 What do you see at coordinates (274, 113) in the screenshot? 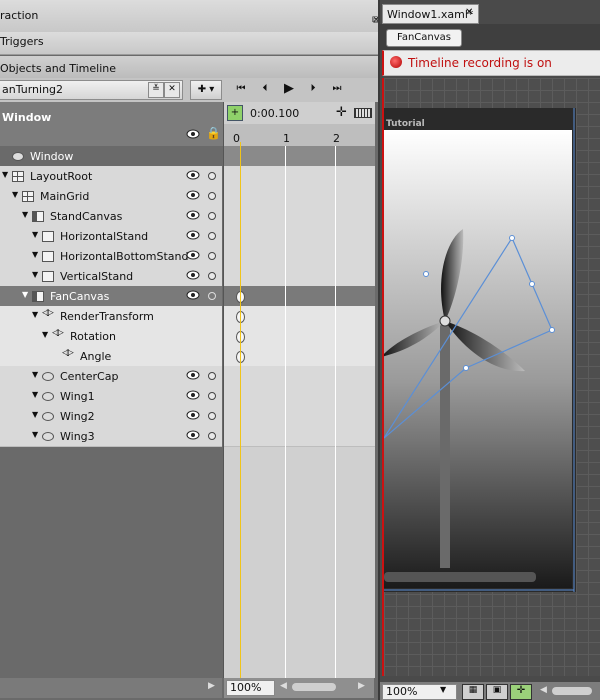
I see `time-display: 0:00.100` at bounding box center [274, 113].